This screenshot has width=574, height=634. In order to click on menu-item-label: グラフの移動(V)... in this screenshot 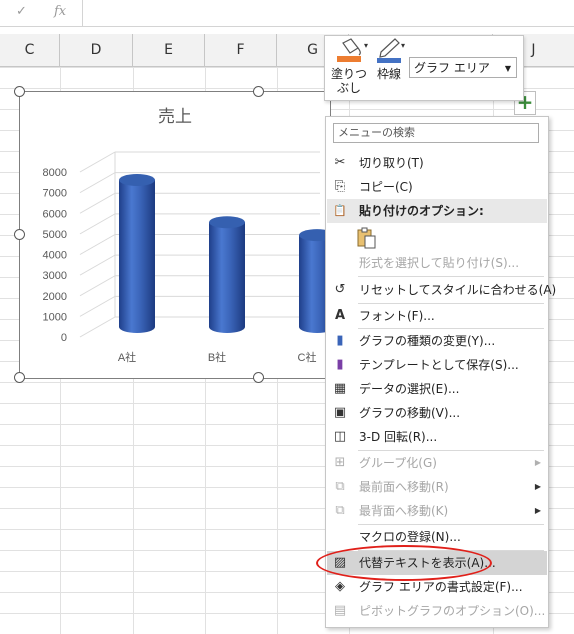, I will do `click(410, 413)`.